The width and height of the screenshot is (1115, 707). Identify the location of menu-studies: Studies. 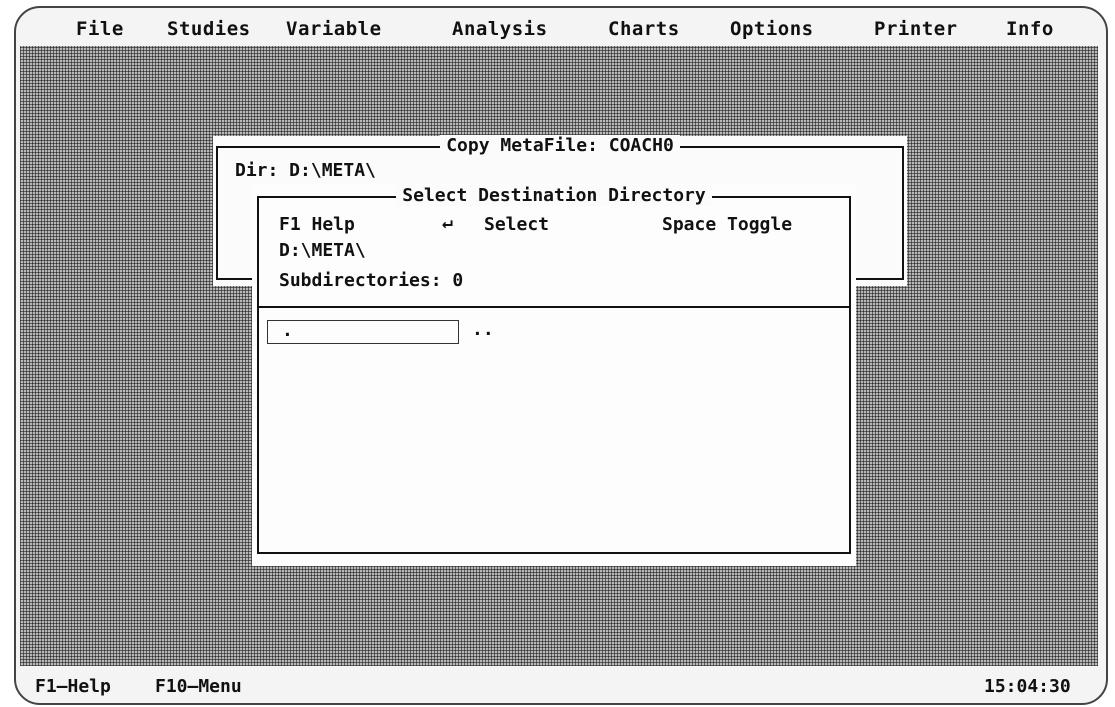
(209, 29).